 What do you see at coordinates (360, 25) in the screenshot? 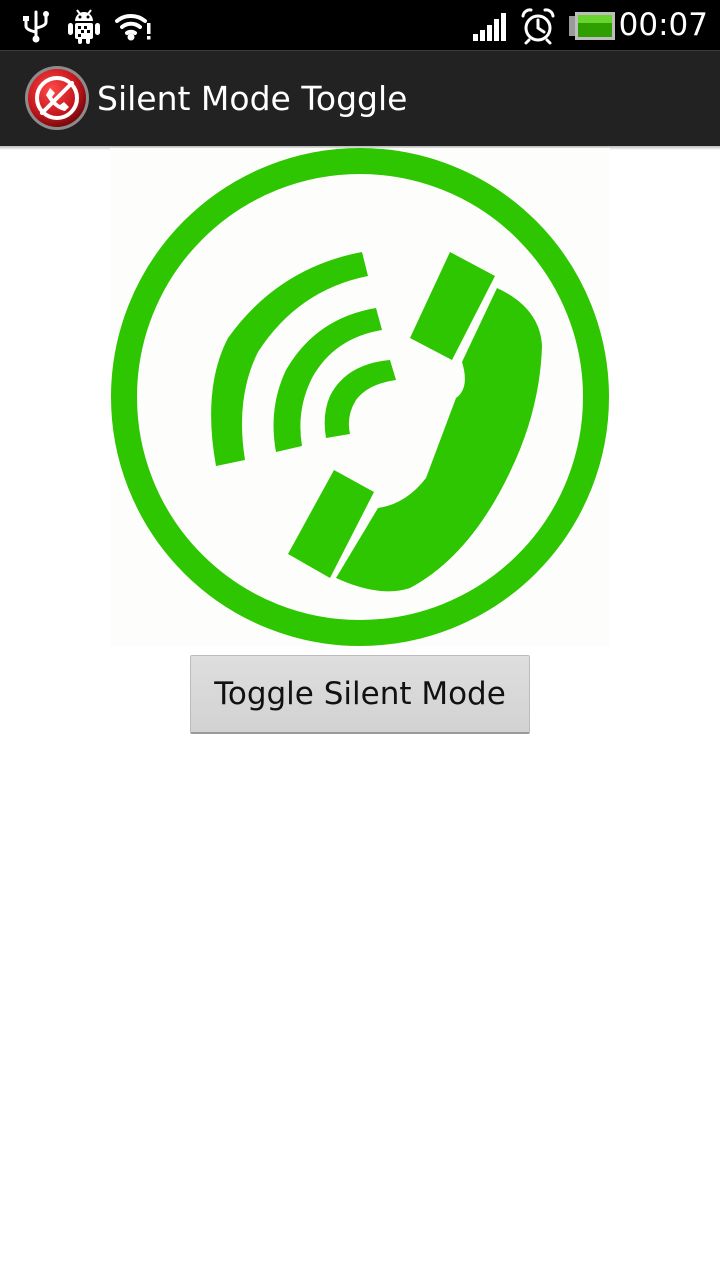
I see `status-bar: 00:07` at bounding box center [360, 25].